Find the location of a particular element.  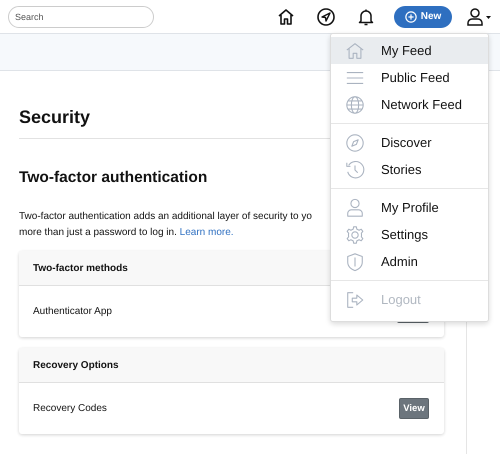

row-label: Recovery Codes is located at coordinates (70, 408).